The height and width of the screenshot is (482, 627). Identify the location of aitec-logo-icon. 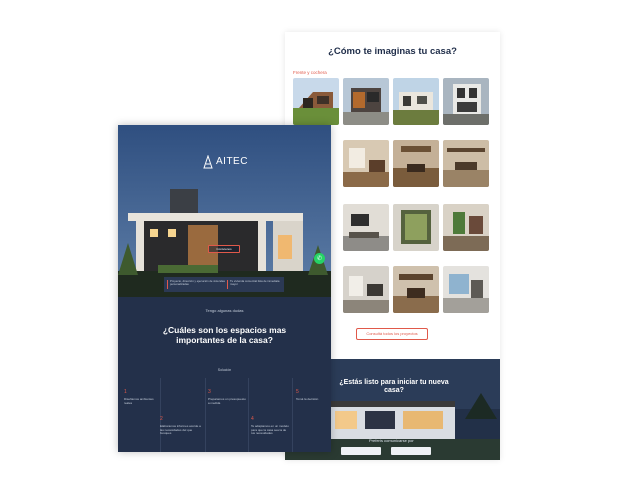
(208, 162).